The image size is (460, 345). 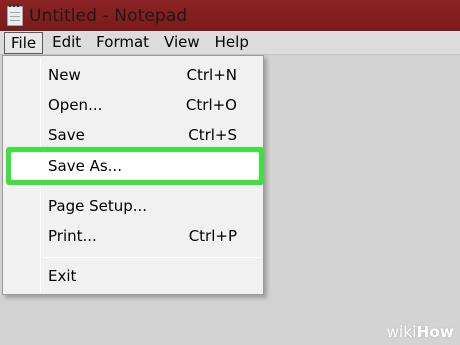 What do you see at coordinates (24, 42) in the screenshot?
I see `menu-file: File` at bounding box center [24, 42].